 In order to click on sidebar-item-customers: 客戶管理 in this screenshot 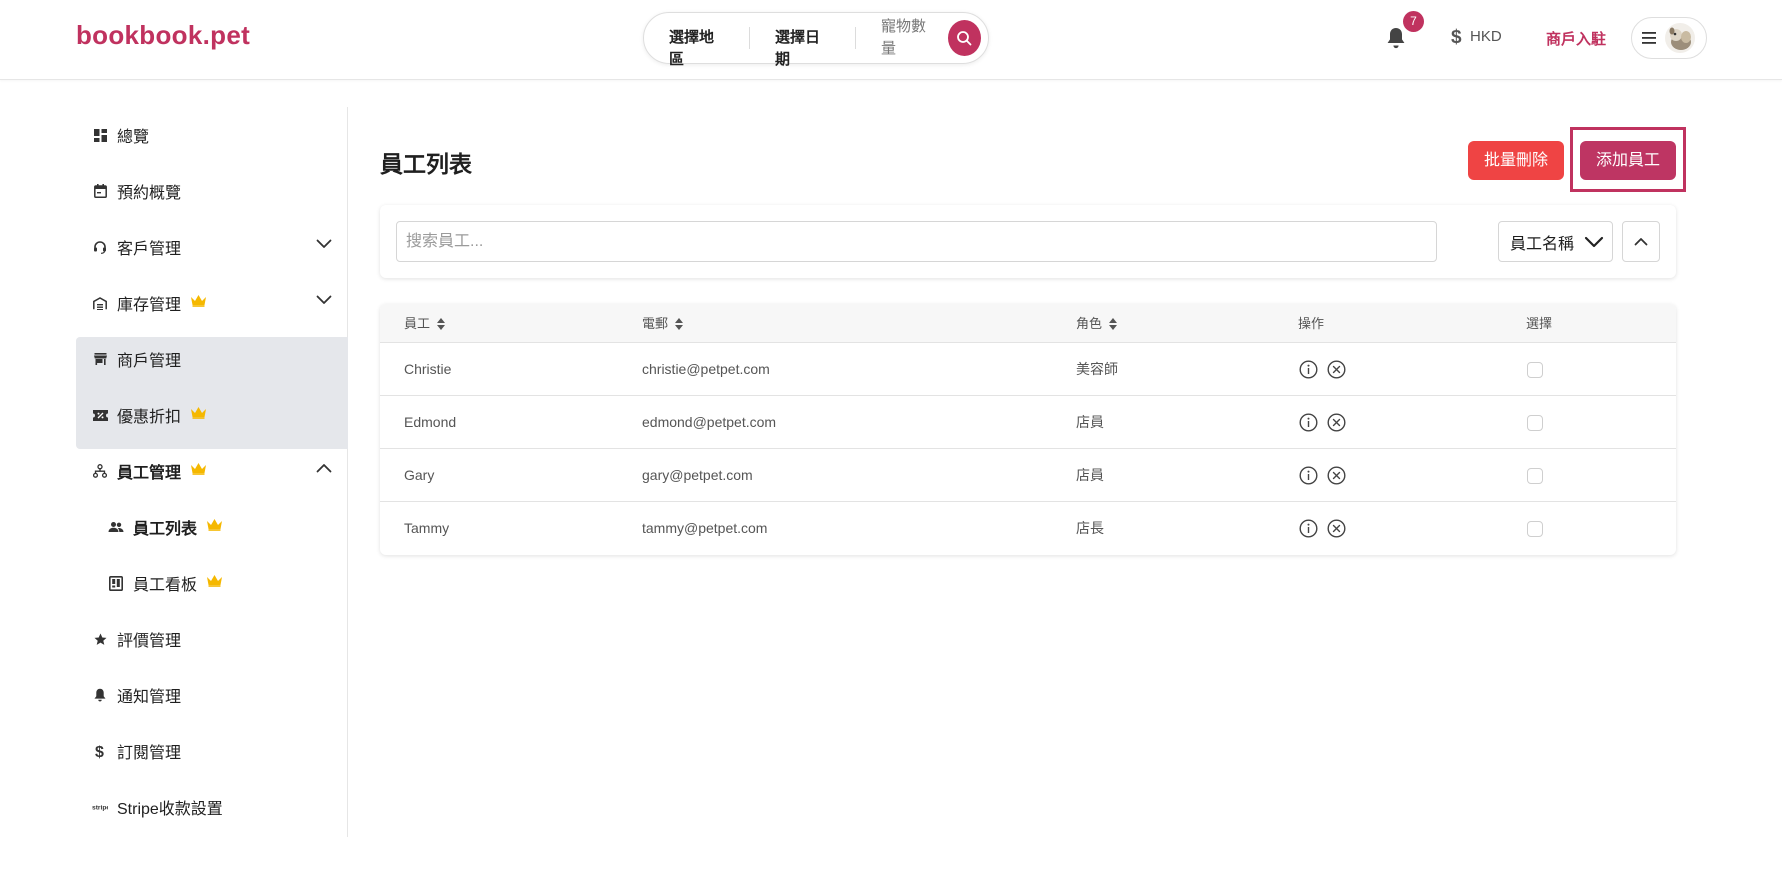, I will do `click(212, 247)`.